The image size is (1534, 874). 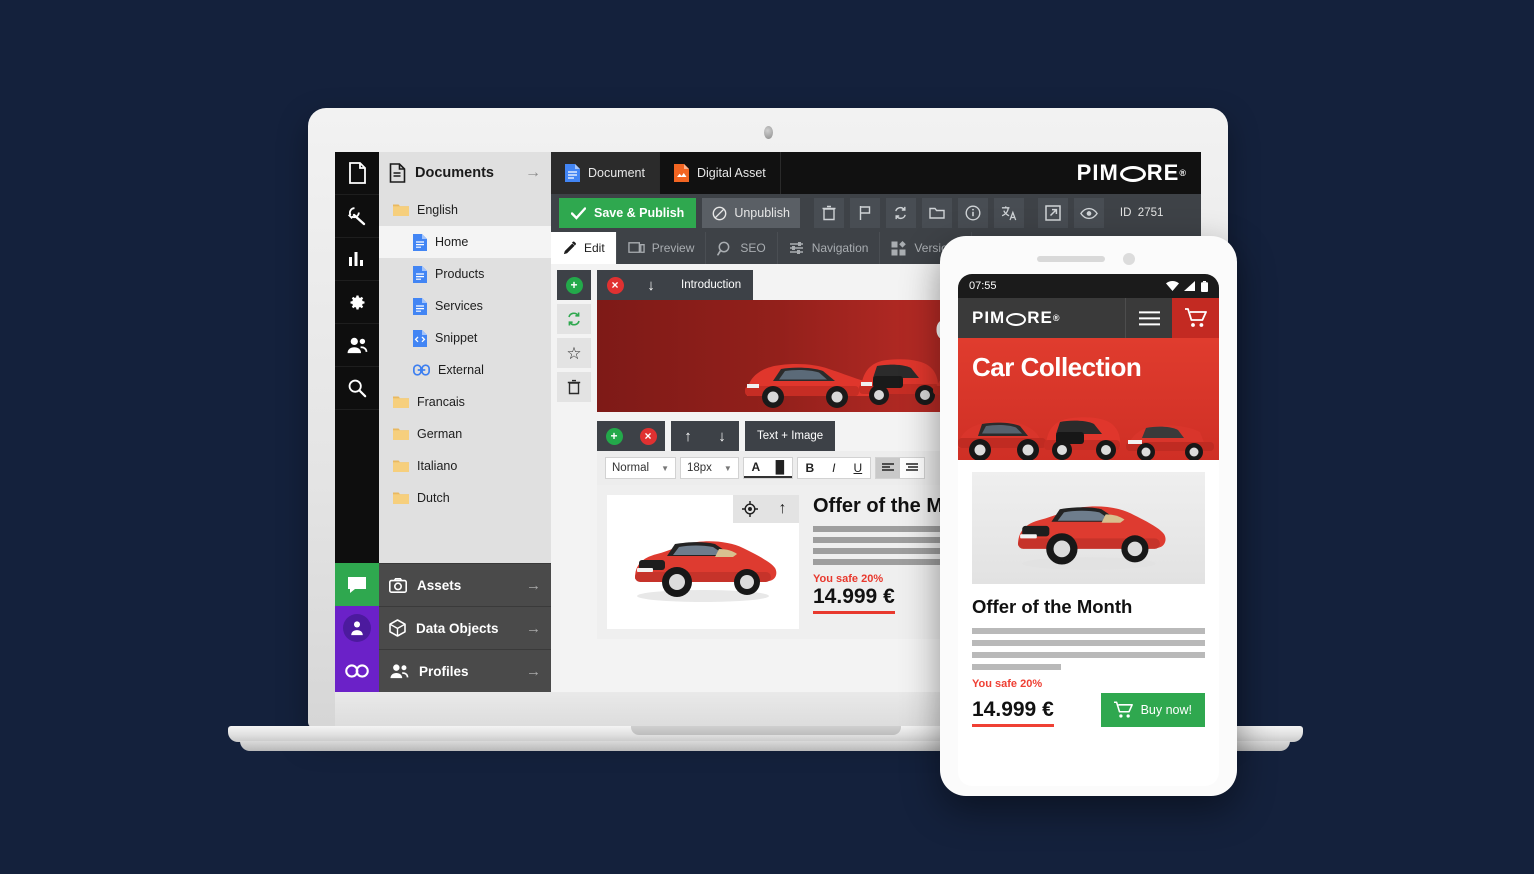 I want to click on tab-document-label: Document, so click(x=616, y=173).